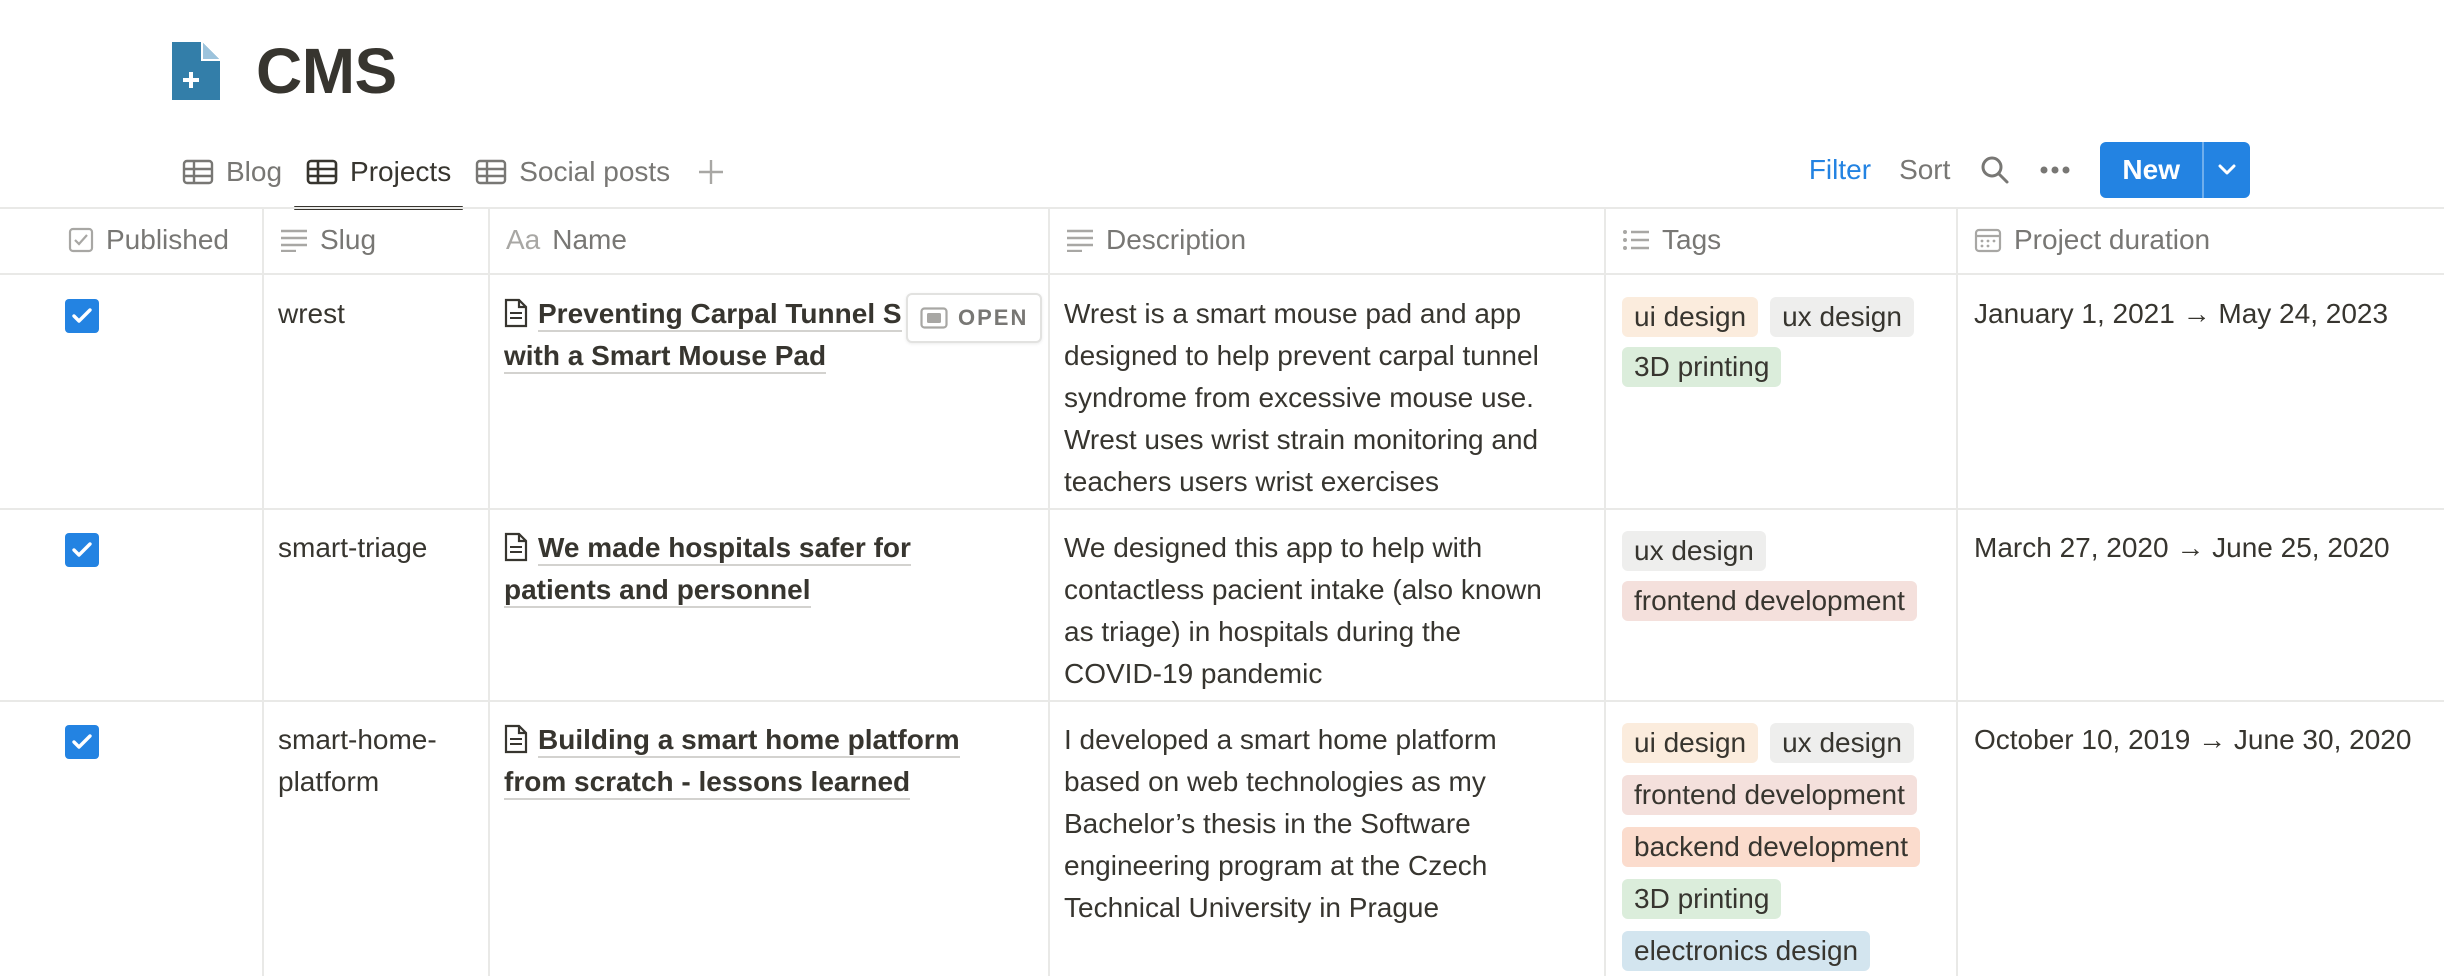 Image resolution: width=2444 pixels, height=976 pixels. Describe the element at coordinates (1275, 781) in the screenshot. I see `description-line: based on web technologies as my` at that location.